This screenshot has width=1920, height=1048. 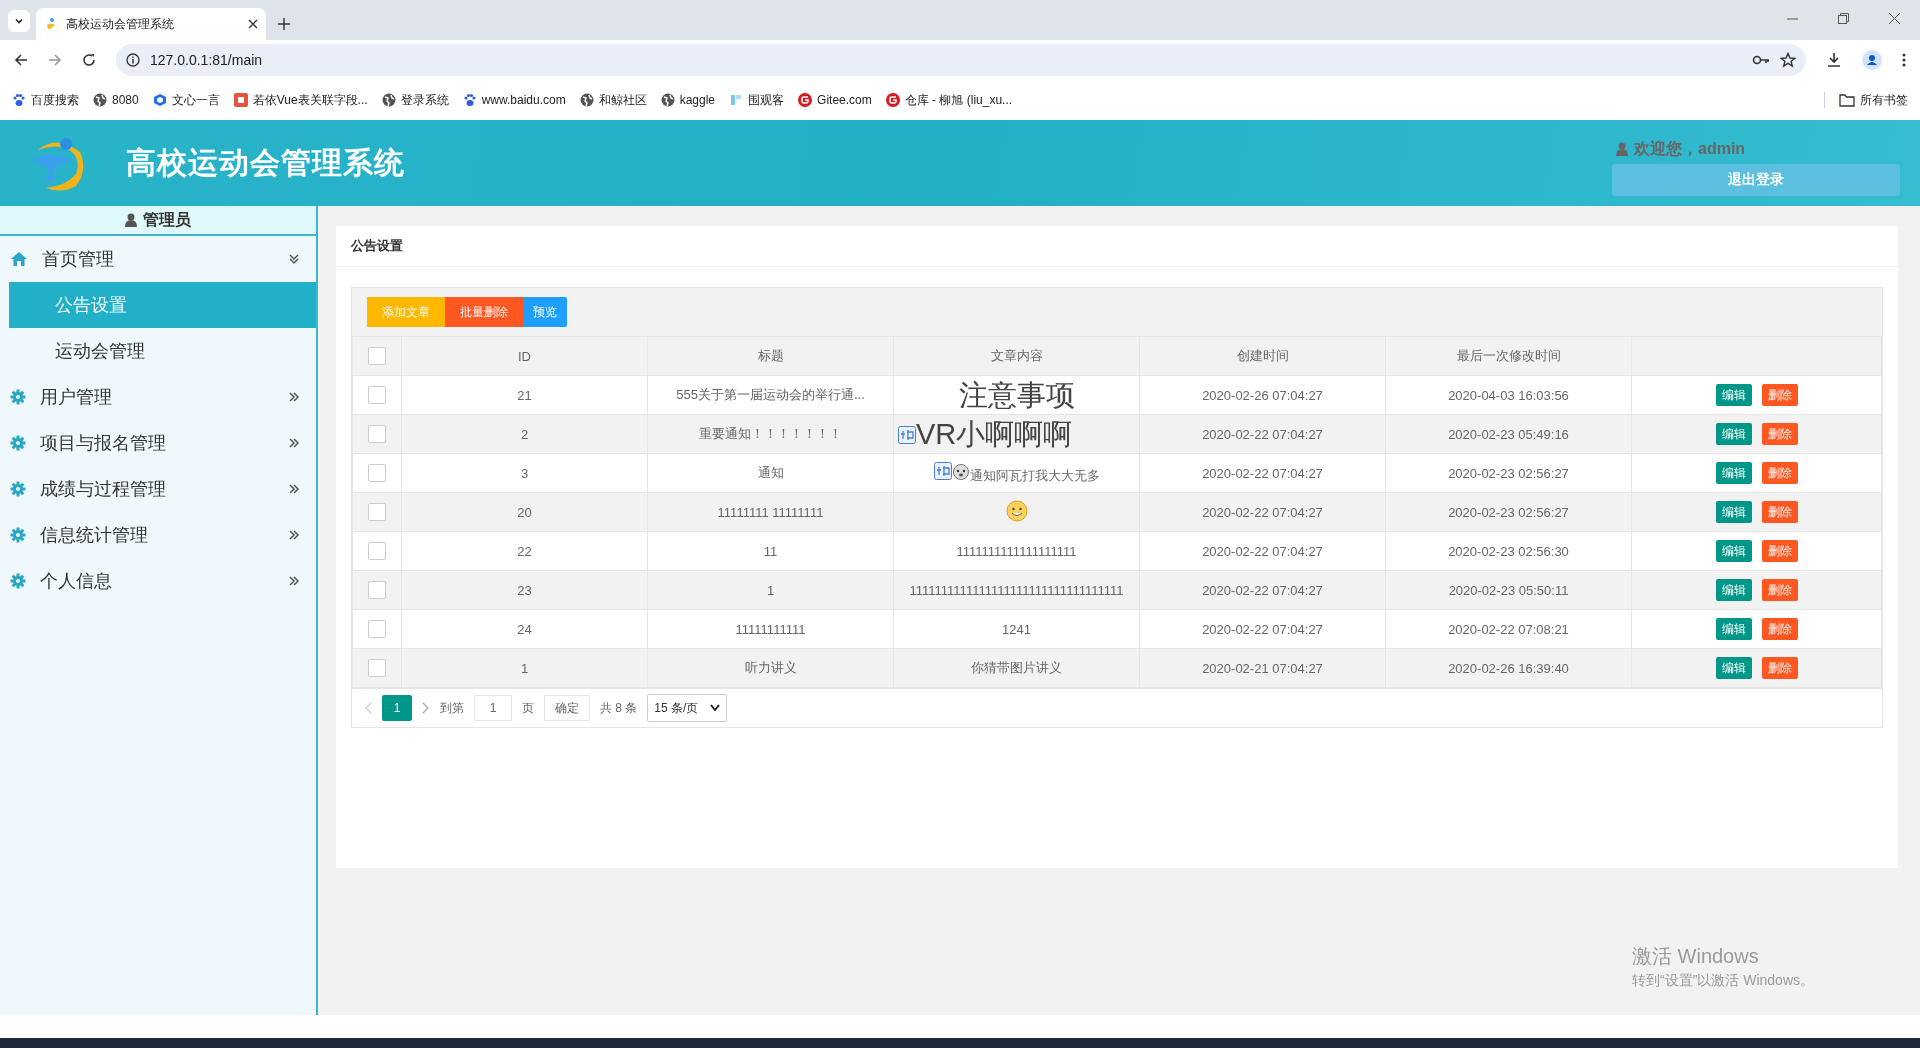 I want to click on back-icon, so click(x=21, y=60).